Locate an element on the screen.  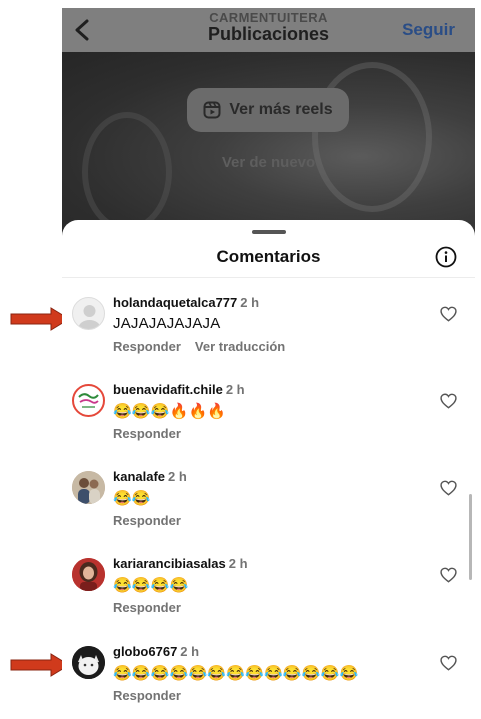
brand-logo-avatar-icon is located at coordinates (88, 400).